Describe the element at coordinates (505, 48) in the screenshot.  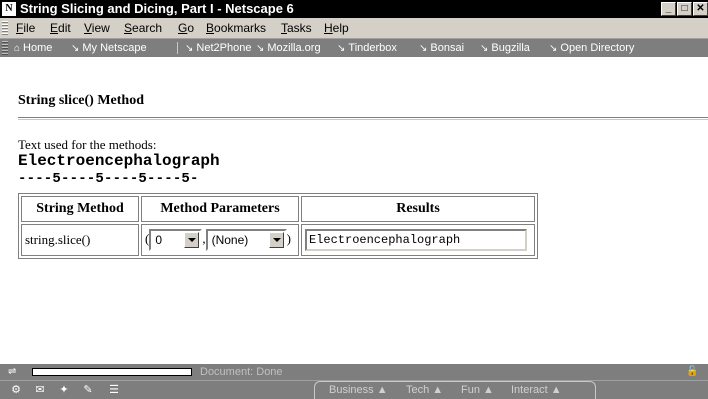
I see `bookmark-bugzilla: ↘ Bugzilla` at that location.